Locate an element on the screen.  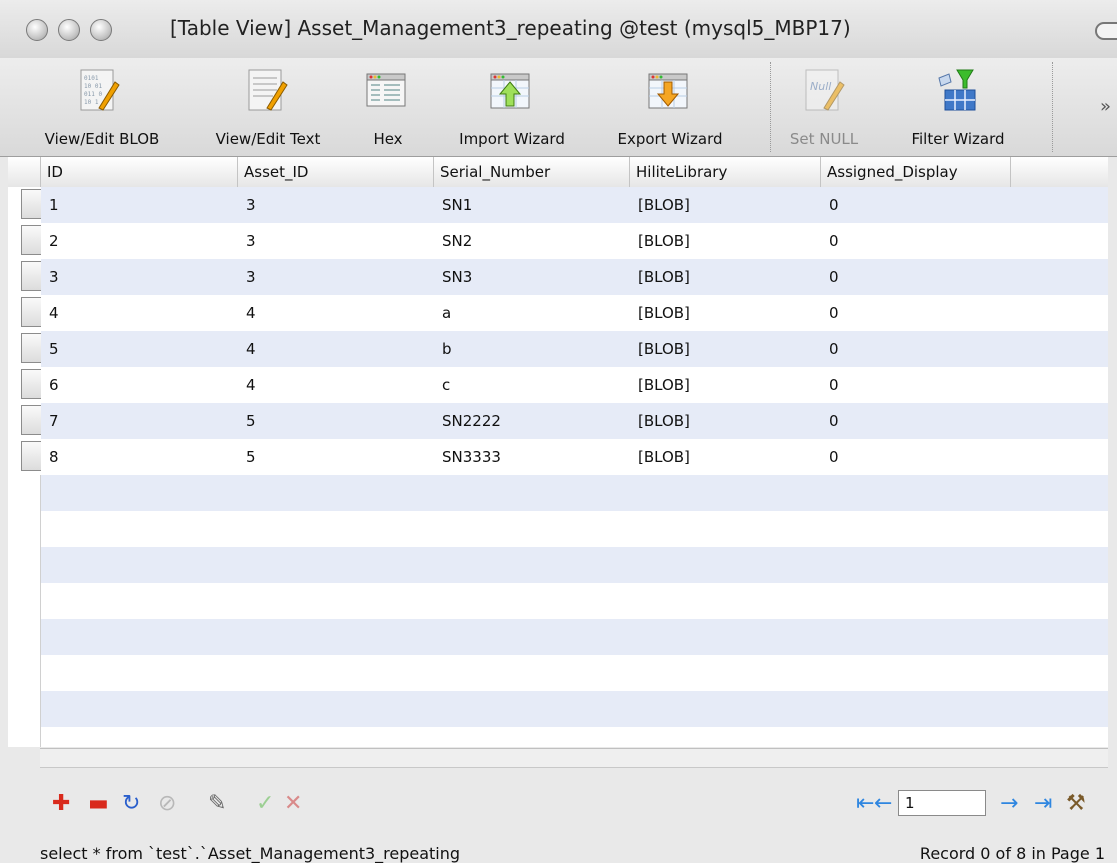
cell-serial-number: SN3 is located at coordinates (453, 277).